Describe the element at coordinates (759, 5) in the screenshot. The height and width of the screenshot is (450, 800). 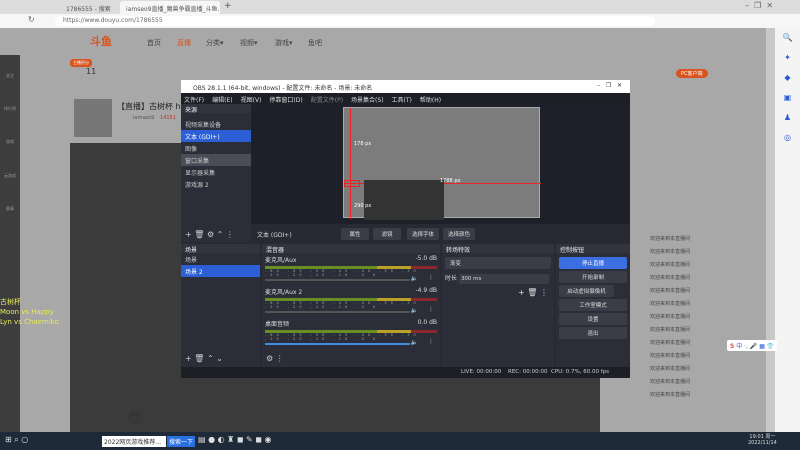
I see `window-controls: – ❐ ✕` at that location.